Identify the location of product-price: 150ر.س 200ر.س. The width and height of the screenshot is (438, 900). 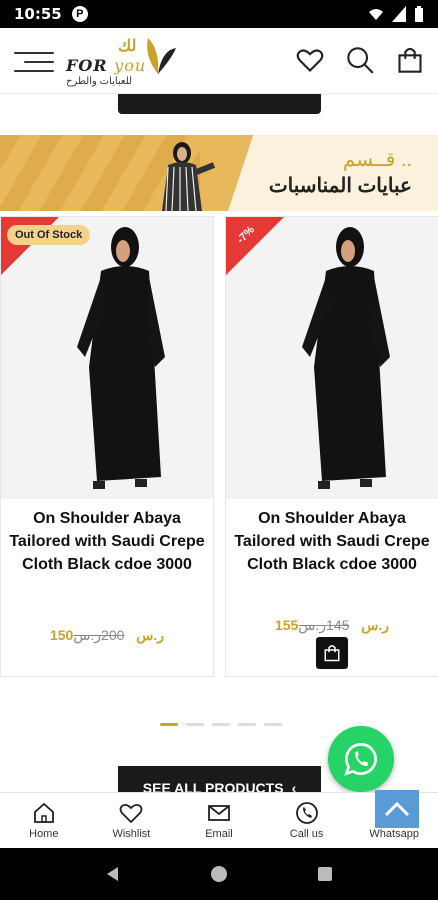
(107, 635).